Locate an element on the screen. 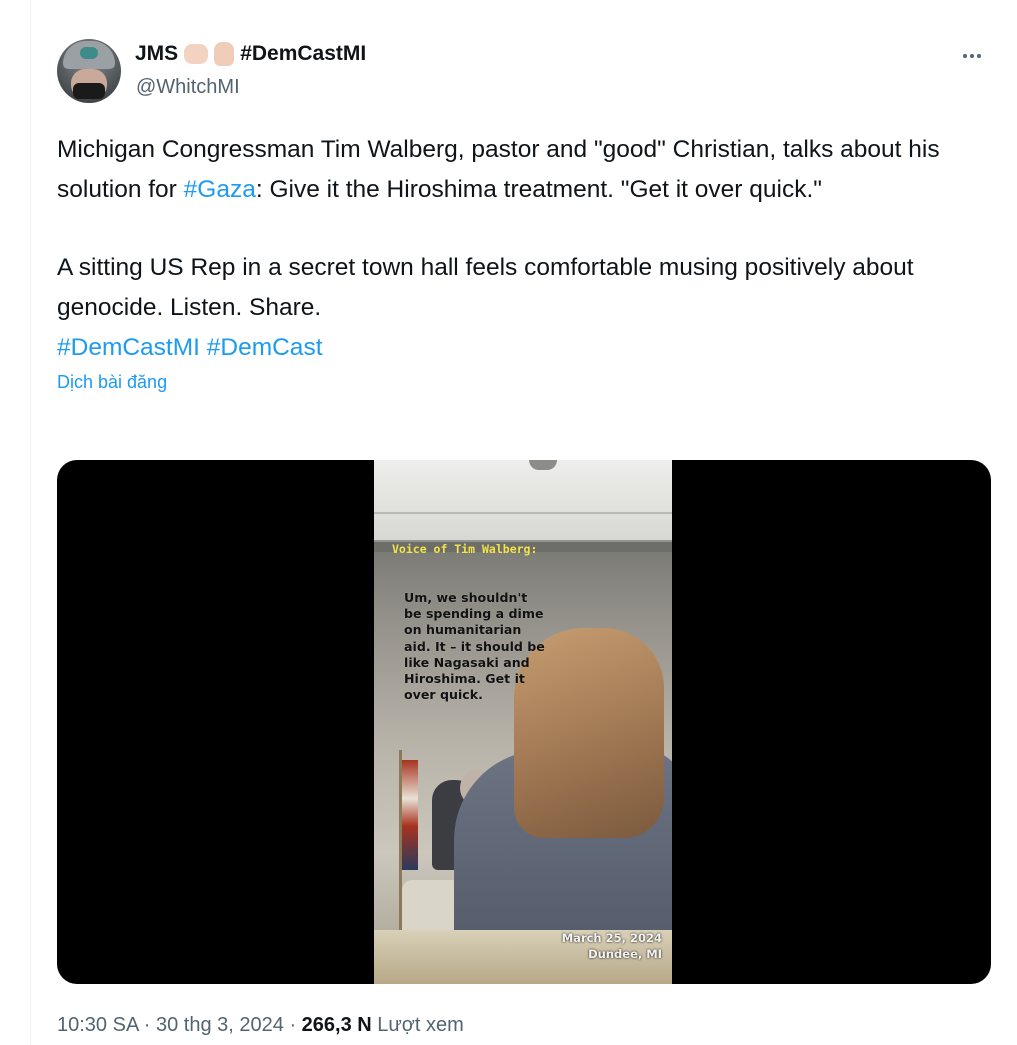  quote-line: be spending a dime is located at coordinates (474, 614).